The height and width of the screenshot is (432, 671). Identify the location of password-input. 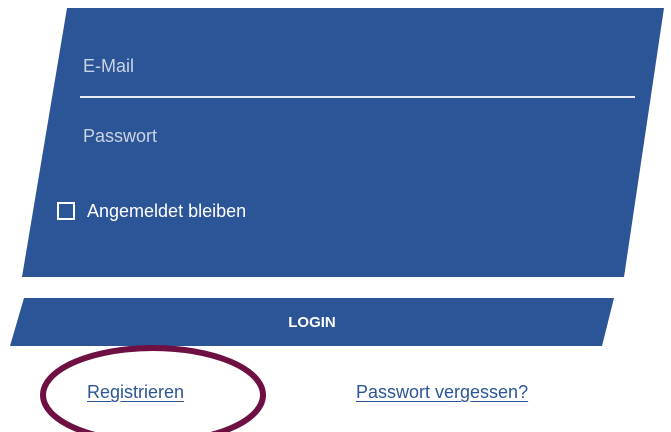
(350, 136).